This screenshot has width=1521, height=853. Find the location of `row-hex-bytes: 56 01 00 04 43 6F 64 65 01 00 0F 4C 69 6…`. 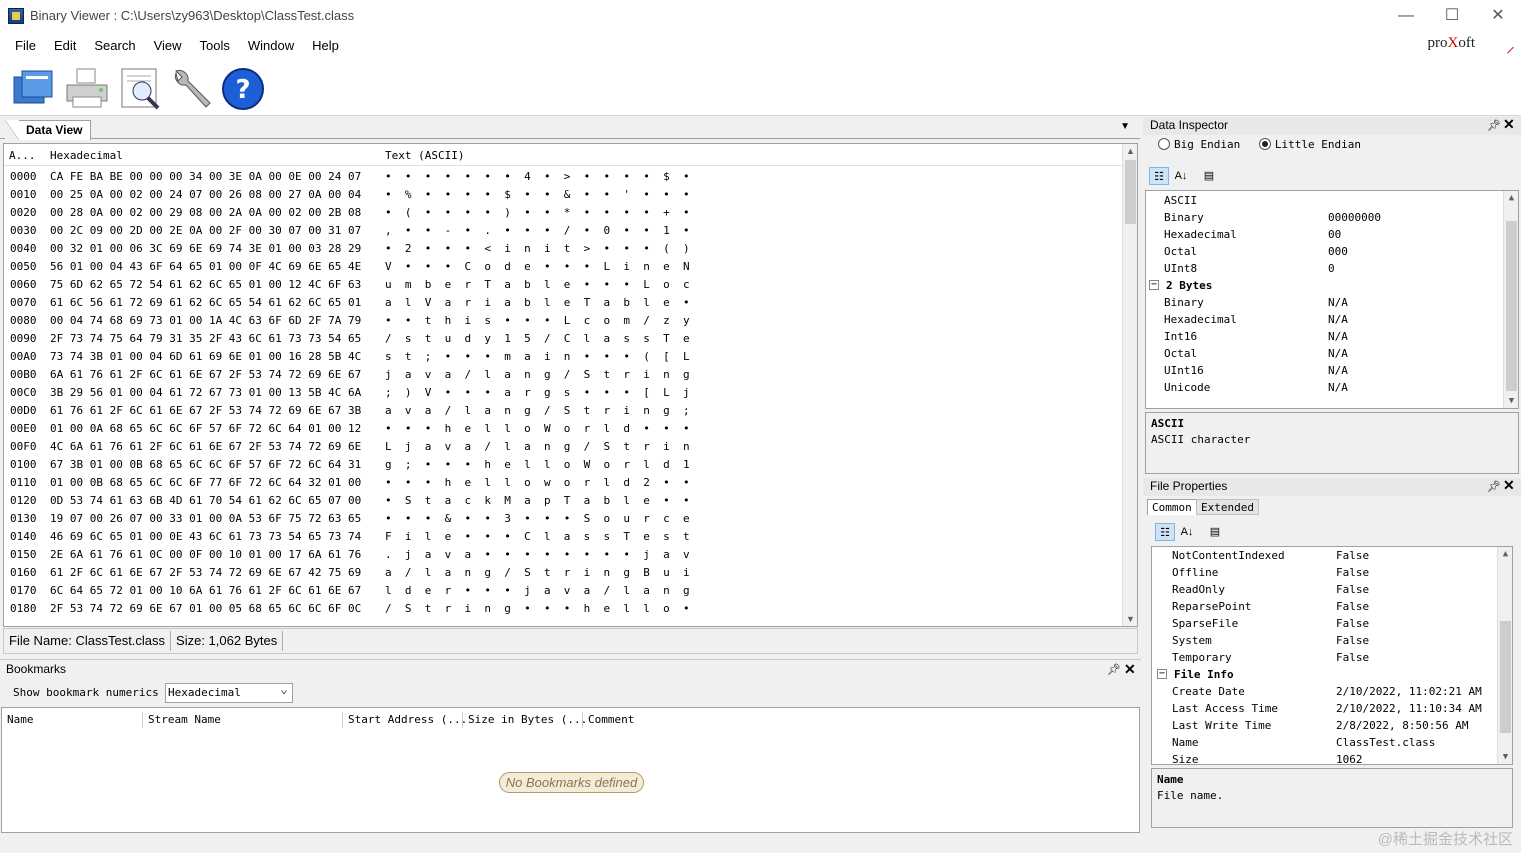

row-hex-bytes: 56 01 00 04 43 6F 64 65 01 00 0F 4C 69 6… is located at coordinates (205, 267).